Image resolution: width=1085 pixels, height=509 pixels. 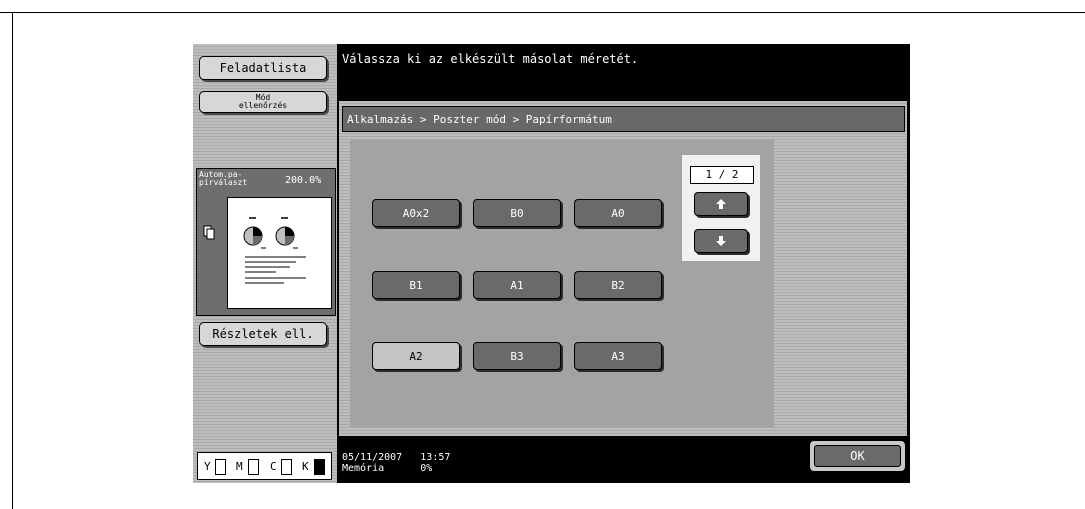 I want to click on page-down-button, so click(x=721, y=241).